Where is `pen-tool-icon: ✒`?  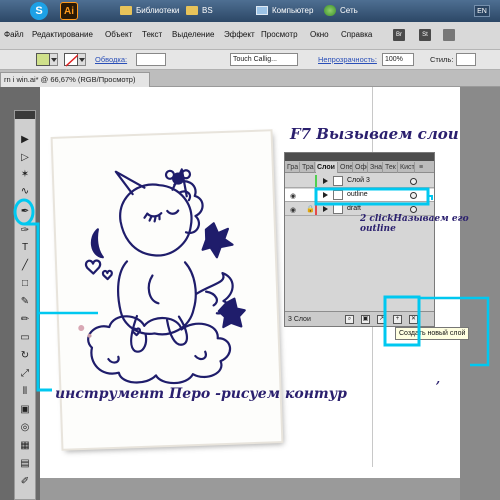 pen-tool-icon: ✒ is located at coordinates (25, 212).